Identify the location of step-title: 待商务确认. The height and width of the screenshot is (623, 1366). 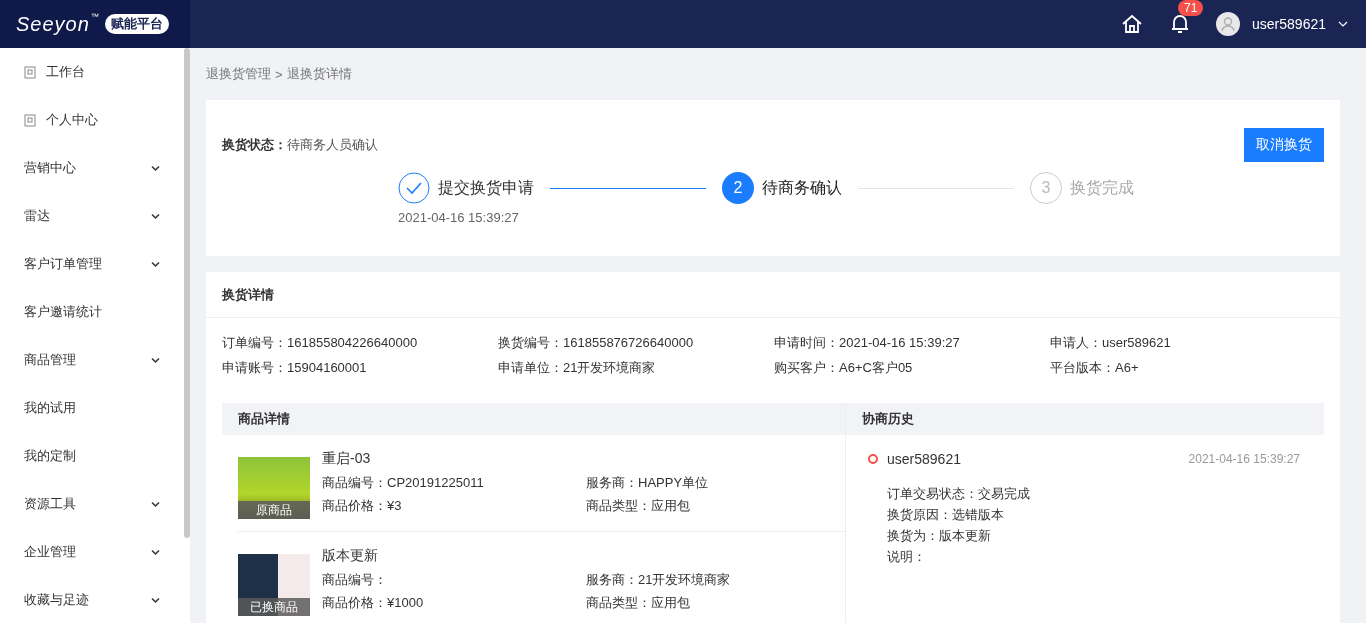
(802, 187).